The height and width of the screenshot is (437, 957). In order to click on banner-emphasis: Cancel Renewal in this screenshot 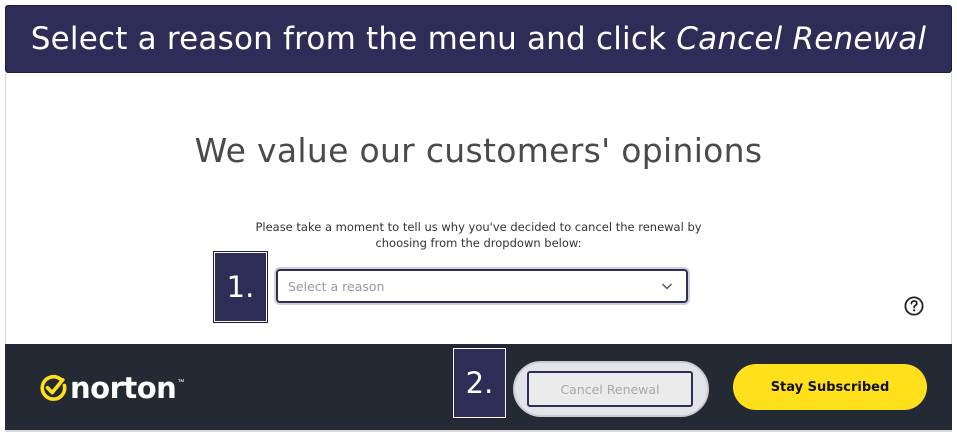, I will do `click(801, 39)`.